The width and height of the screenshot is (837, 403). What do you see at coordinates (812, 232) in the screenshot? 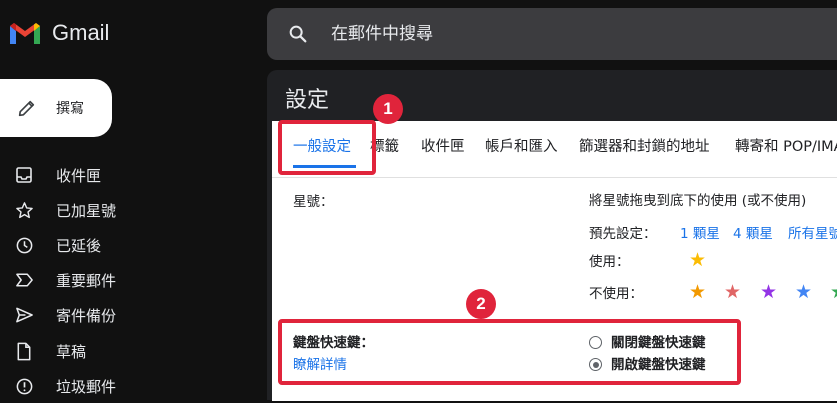
I see `preset-all-stars-link: 所有星號` at bounding box center [812, 232].